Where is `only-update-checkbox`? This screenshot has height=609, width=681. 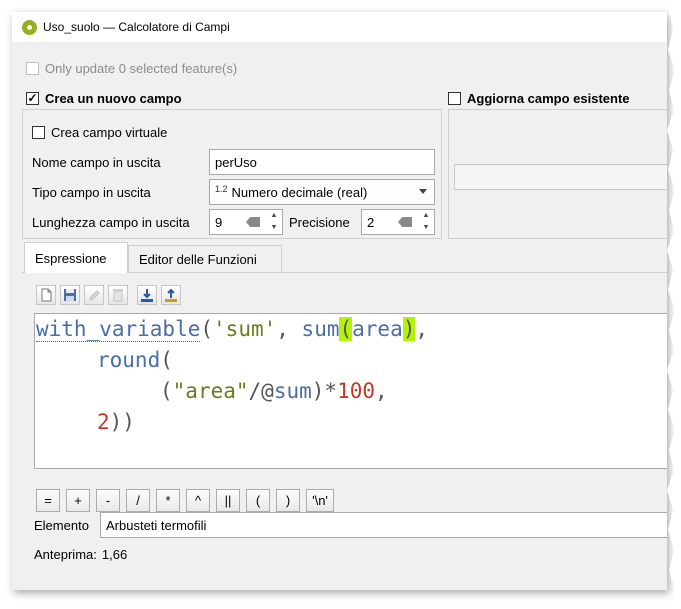 only-update-checkbox is located at coordinates (32, 68).